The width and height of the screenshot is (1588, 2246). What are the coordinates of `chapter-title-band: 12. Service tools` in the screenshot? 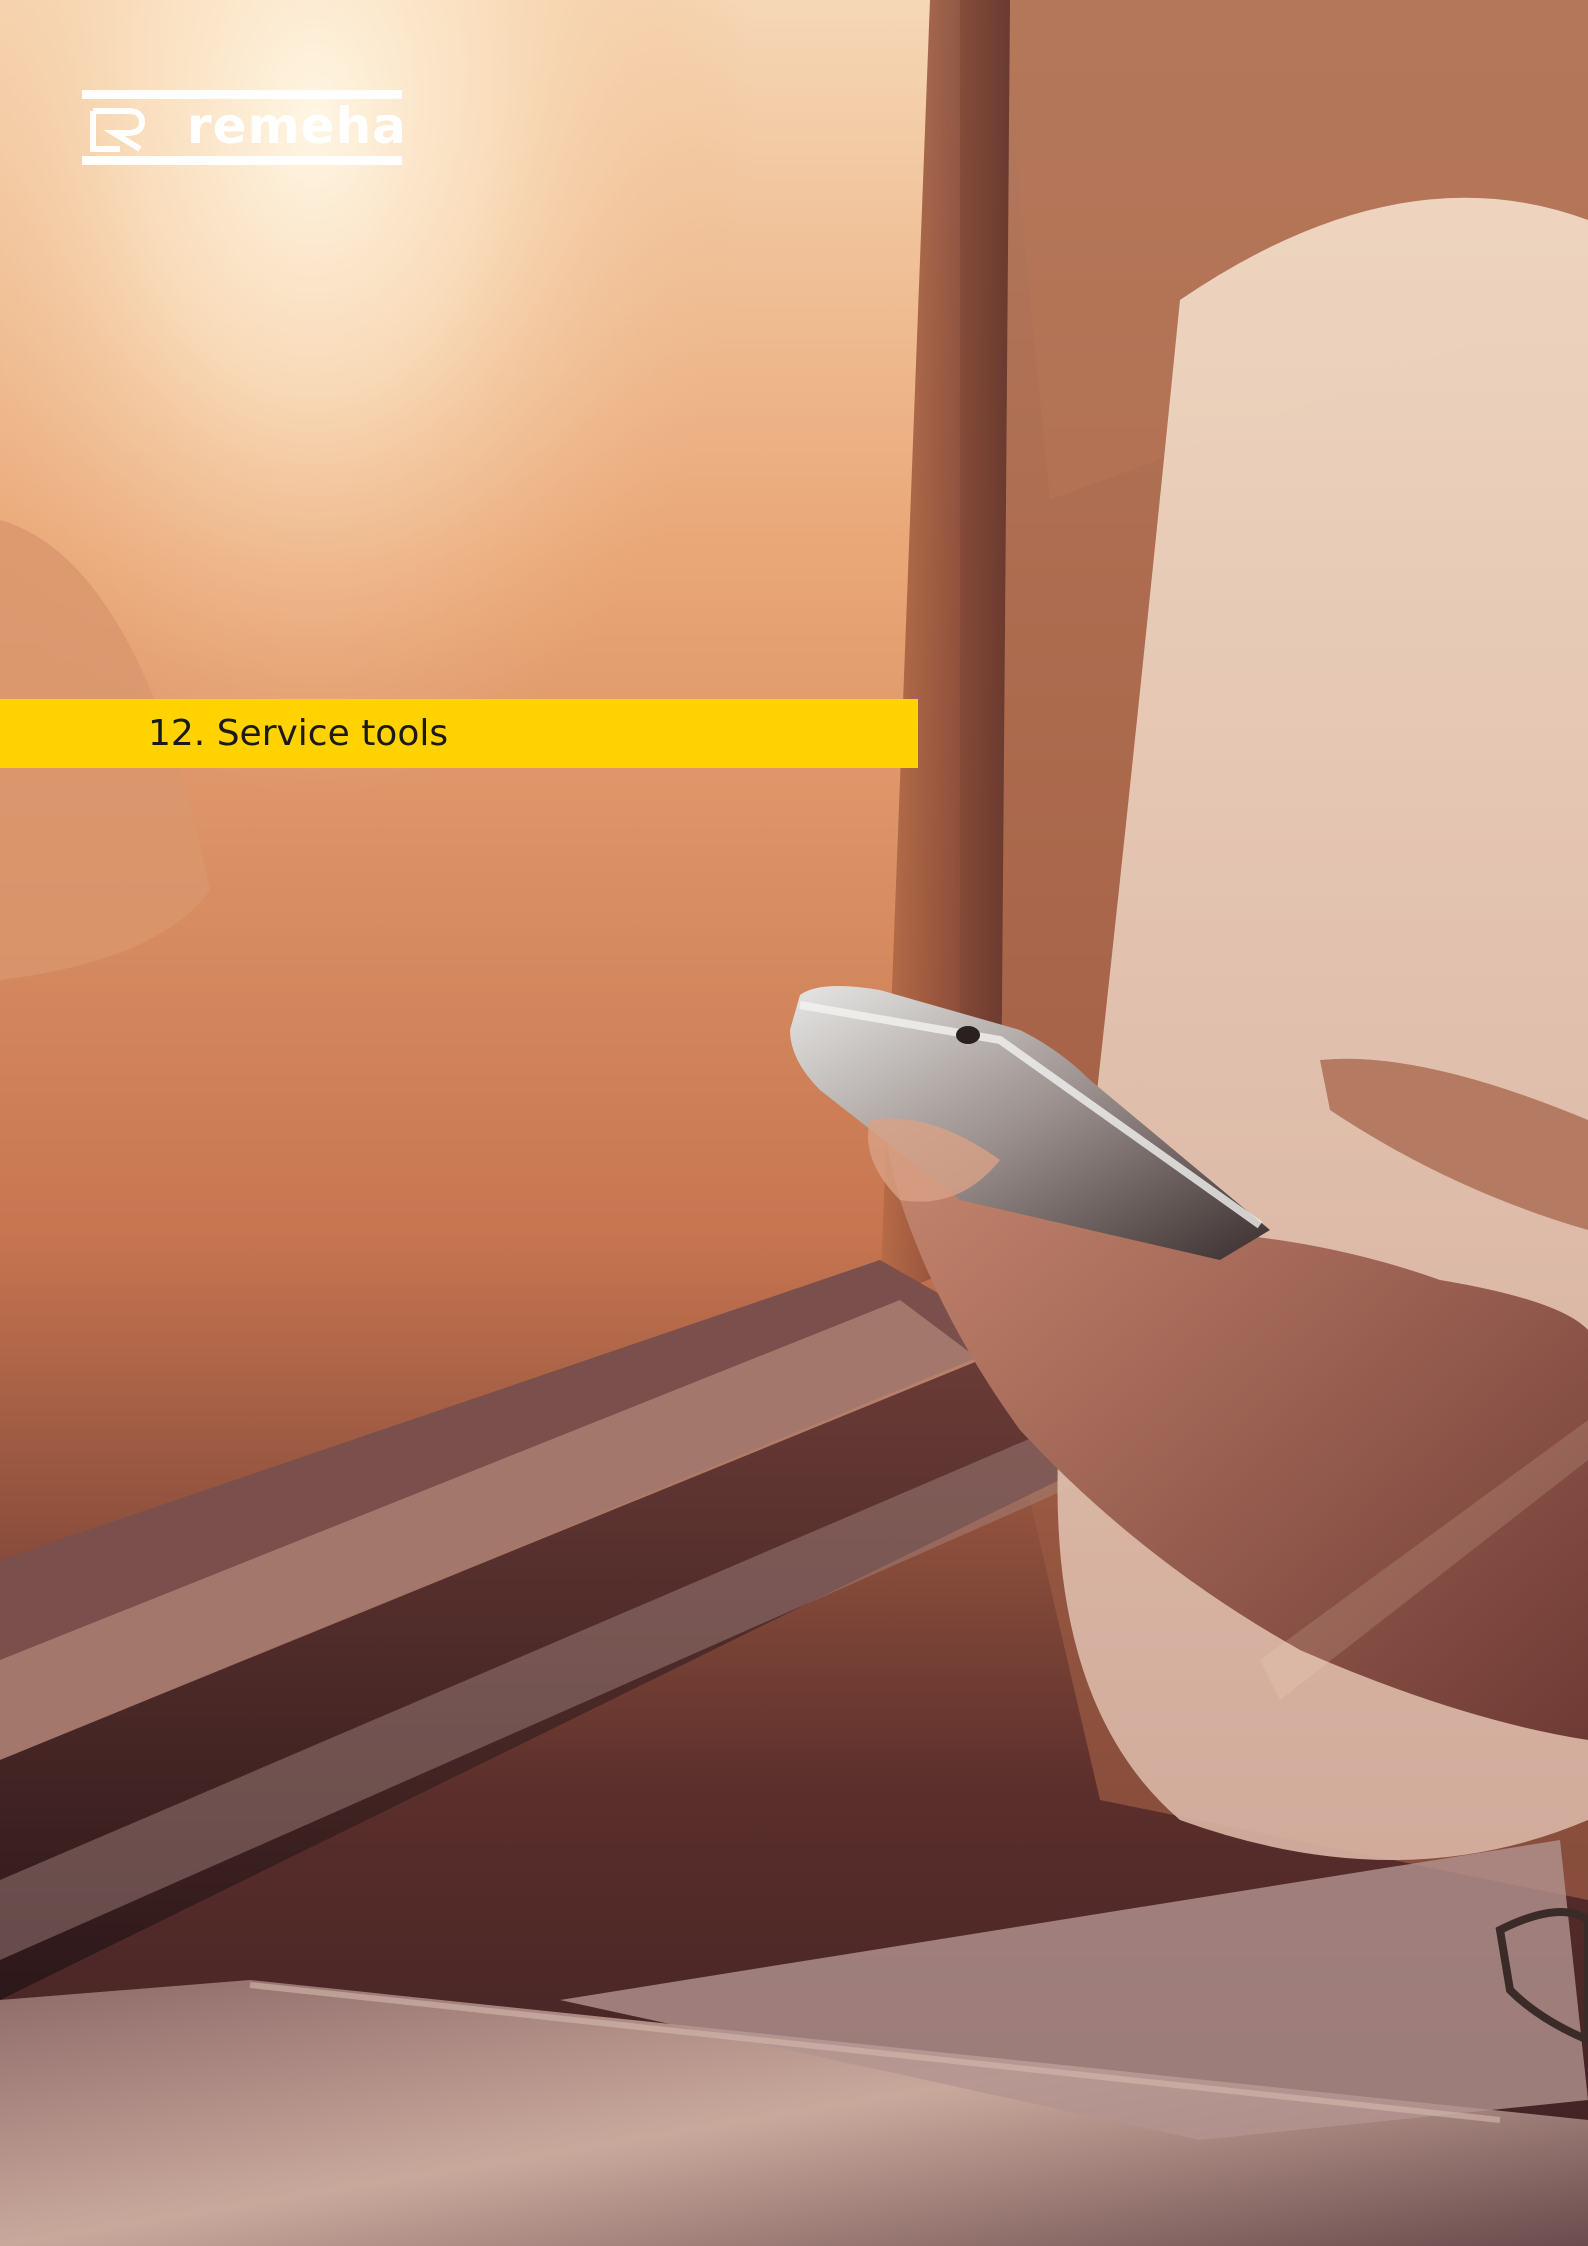 It's located at (459, 733).